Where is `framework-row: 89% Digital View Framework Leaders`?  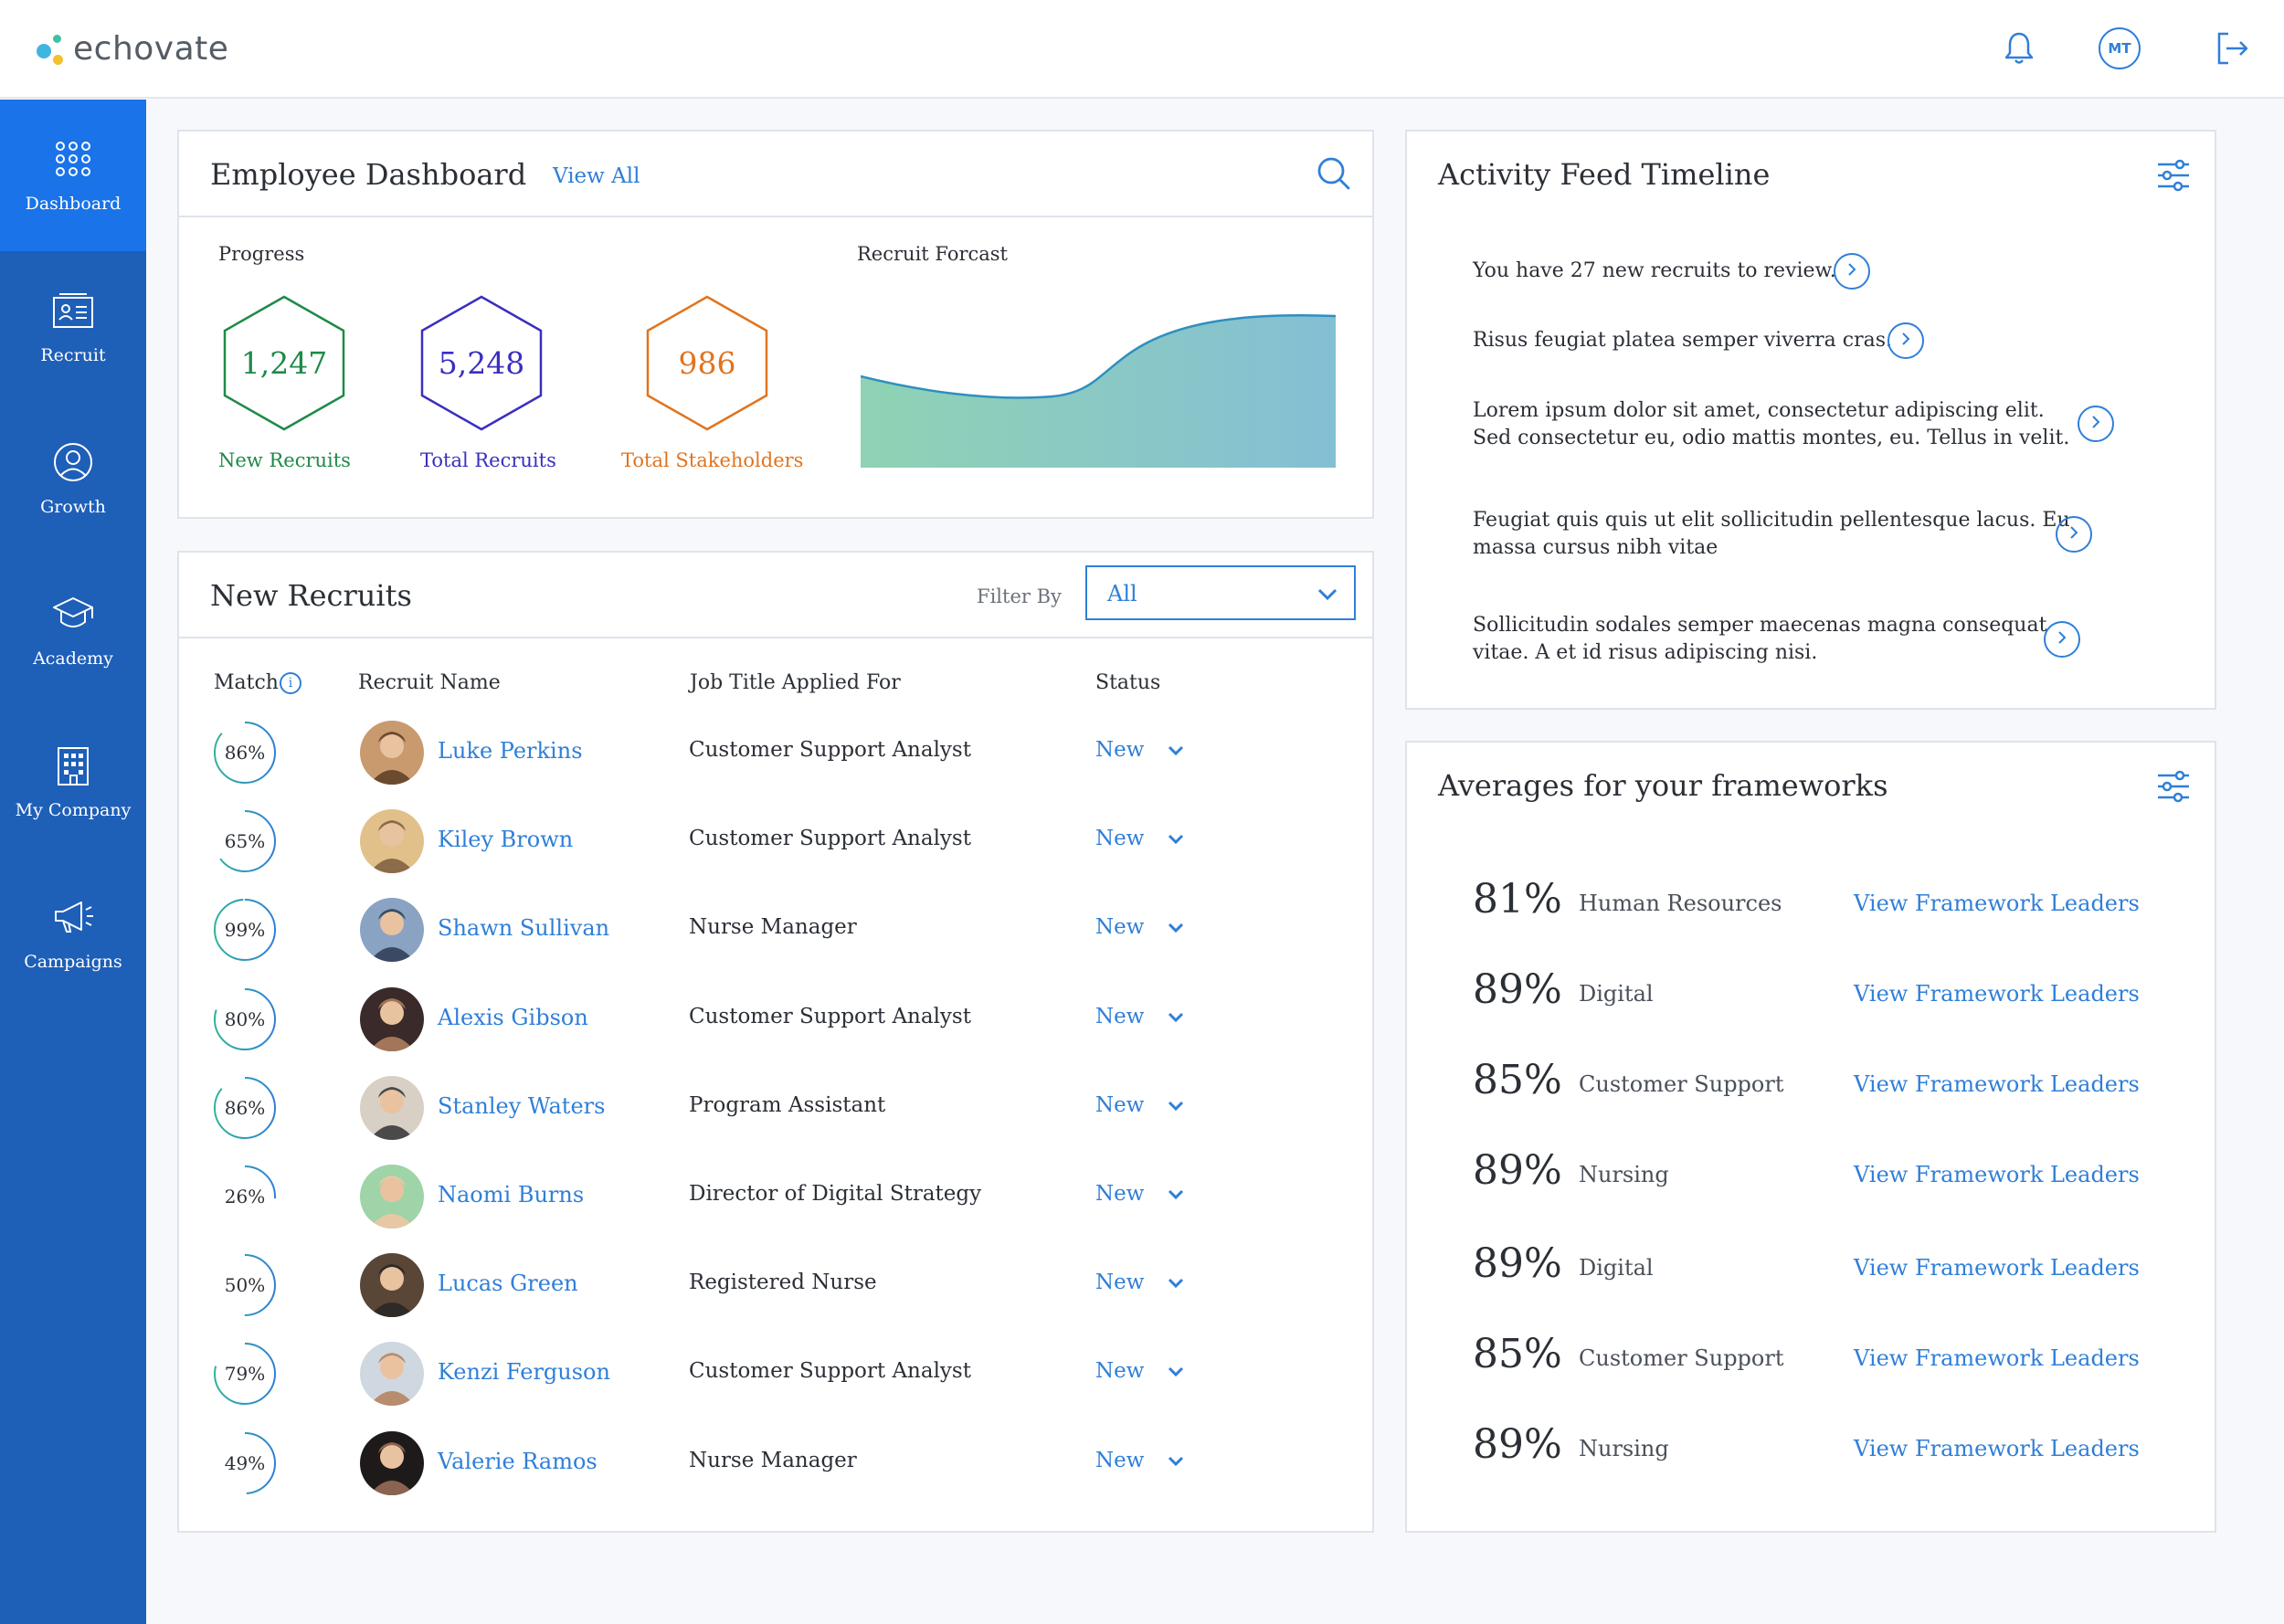
framework-row: 89% Digital View Framework Leaders is located at coordinates (1820, 988).